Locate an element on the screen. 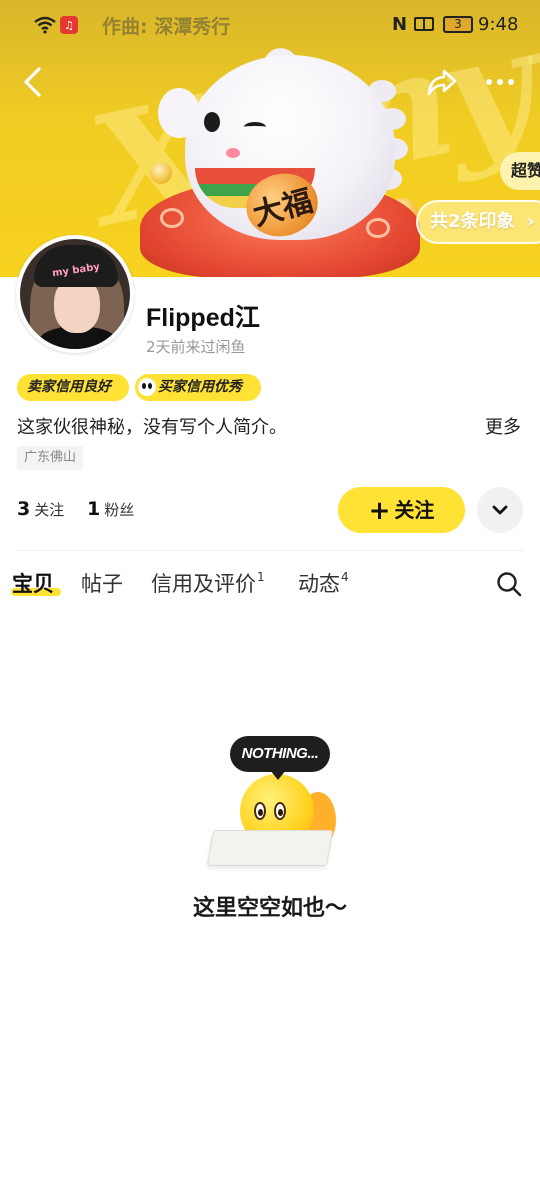 The height and width of the screenshot is (1200, 540). tab-count: 4 is located at coordinates (345, 577).